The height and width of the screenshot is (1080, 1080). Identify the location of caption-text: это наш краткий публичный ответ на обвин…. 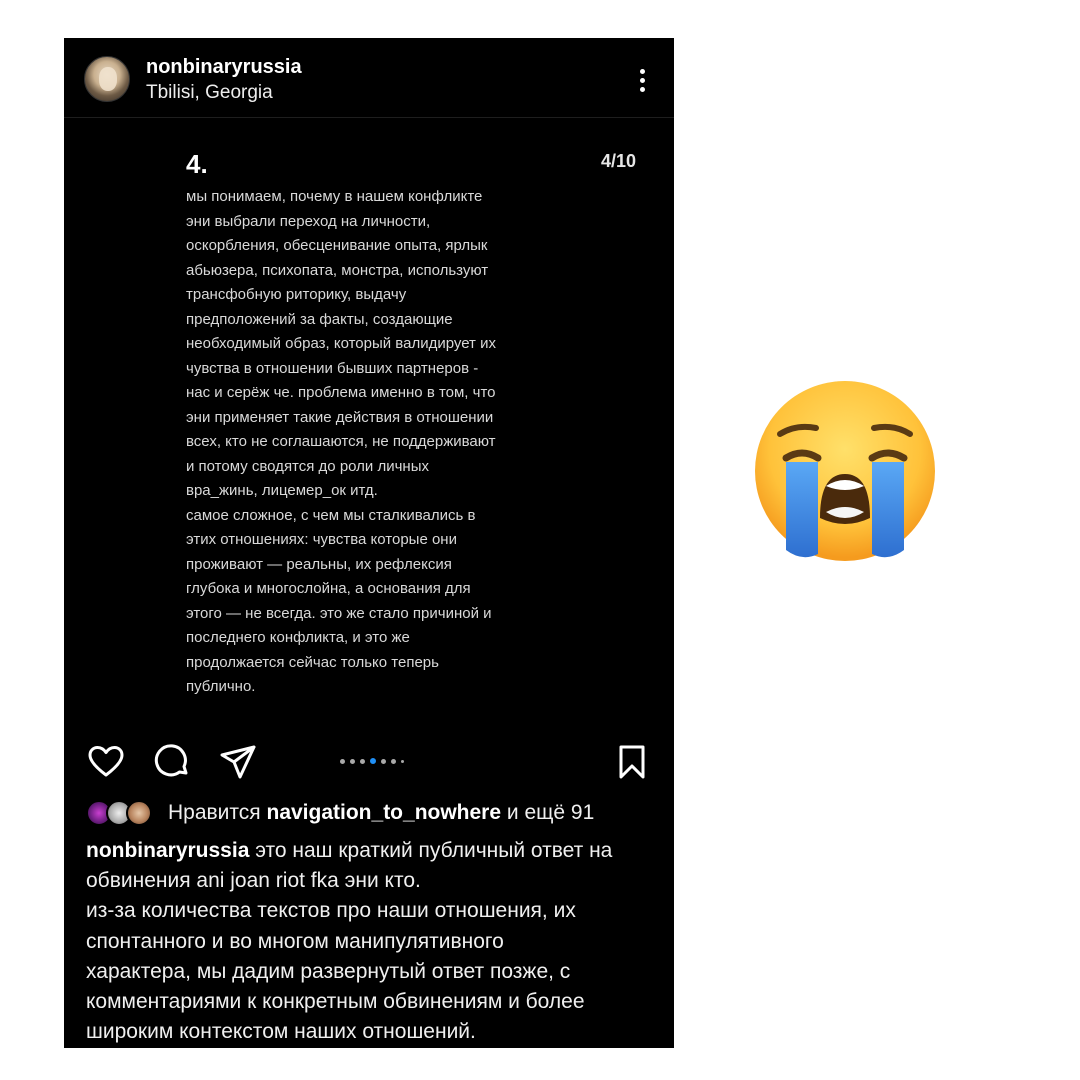
(349, 941).